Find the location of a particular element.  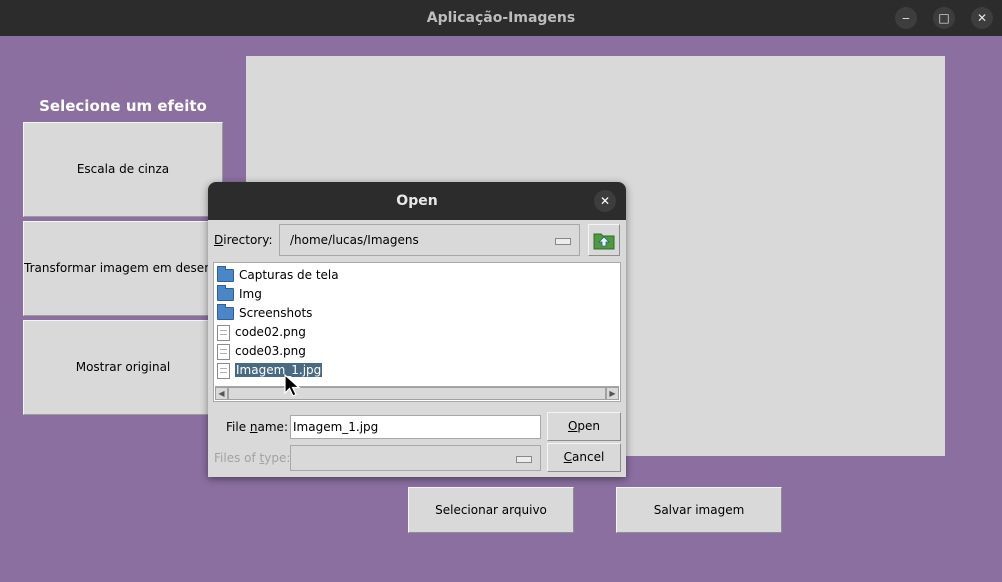

open-button: Open is located at coordinates (584, 426).